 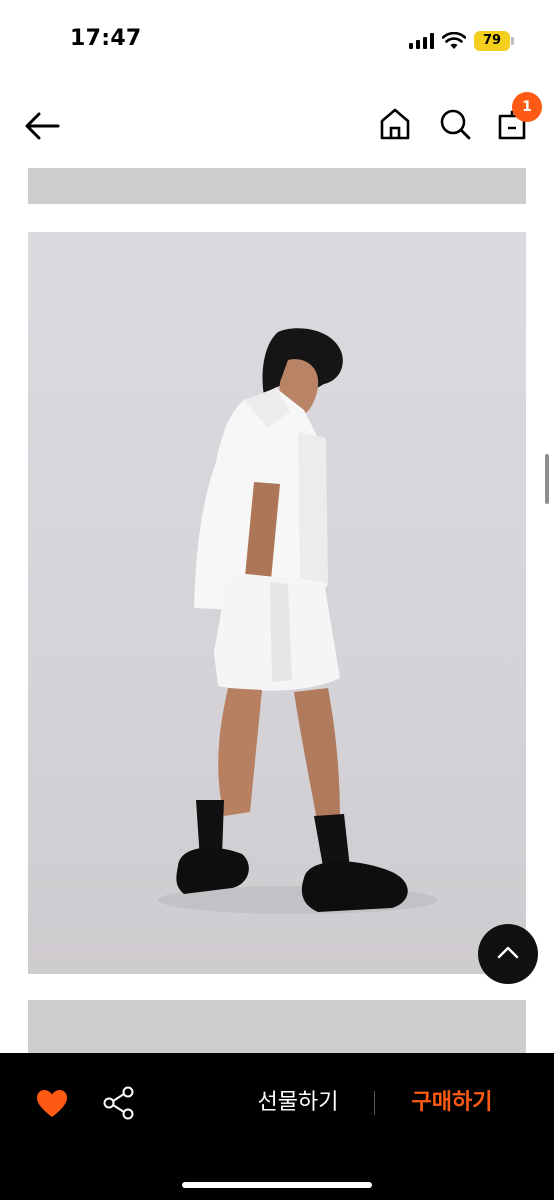 I want to click on status-icons: 79, so click(x=461, y=41).